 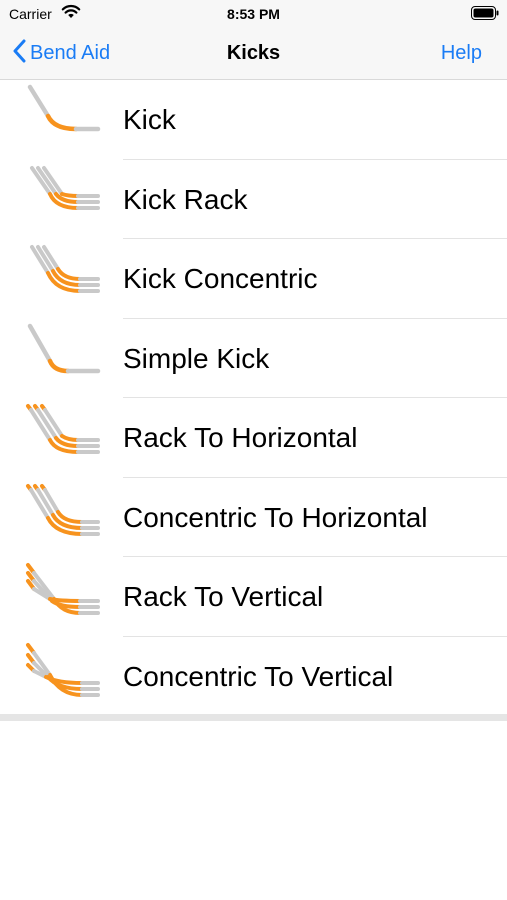 What do you see at coordinates (253, 199) in the screenshot?
I see `list-item-kick-rack: Kick Rack` at bounding box center [253, 199].